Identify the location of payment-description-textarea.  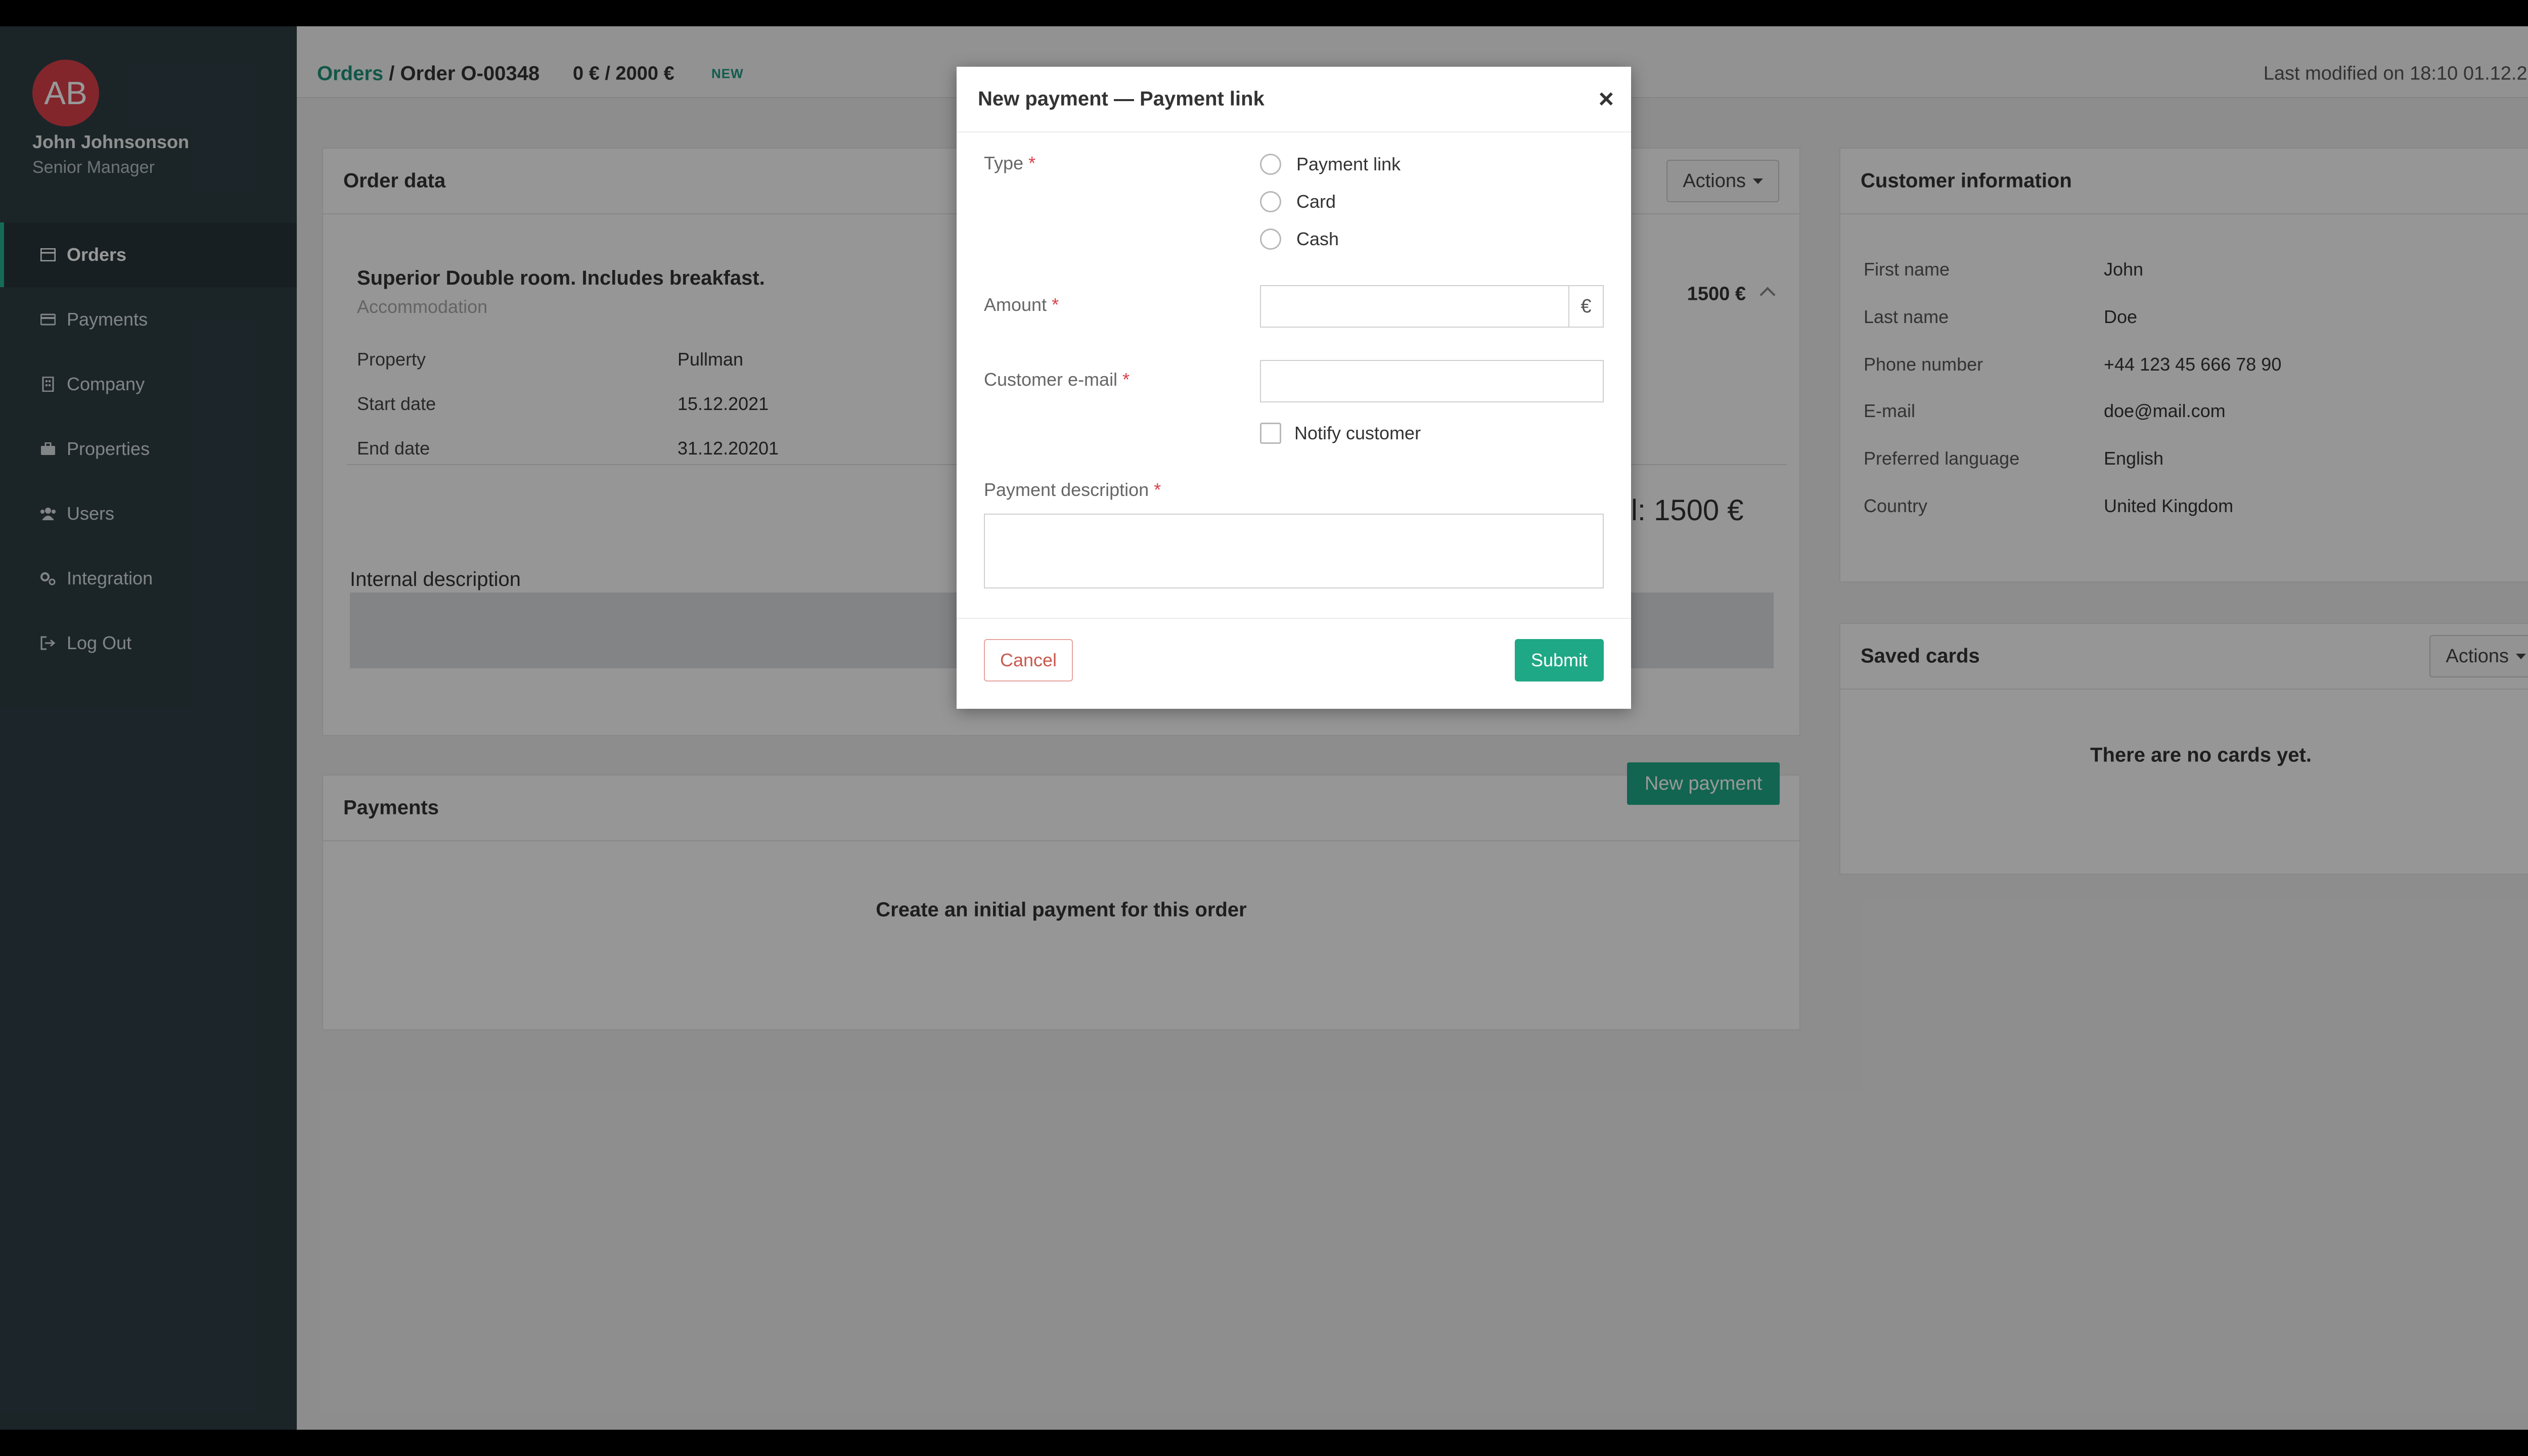
(1294, 551).